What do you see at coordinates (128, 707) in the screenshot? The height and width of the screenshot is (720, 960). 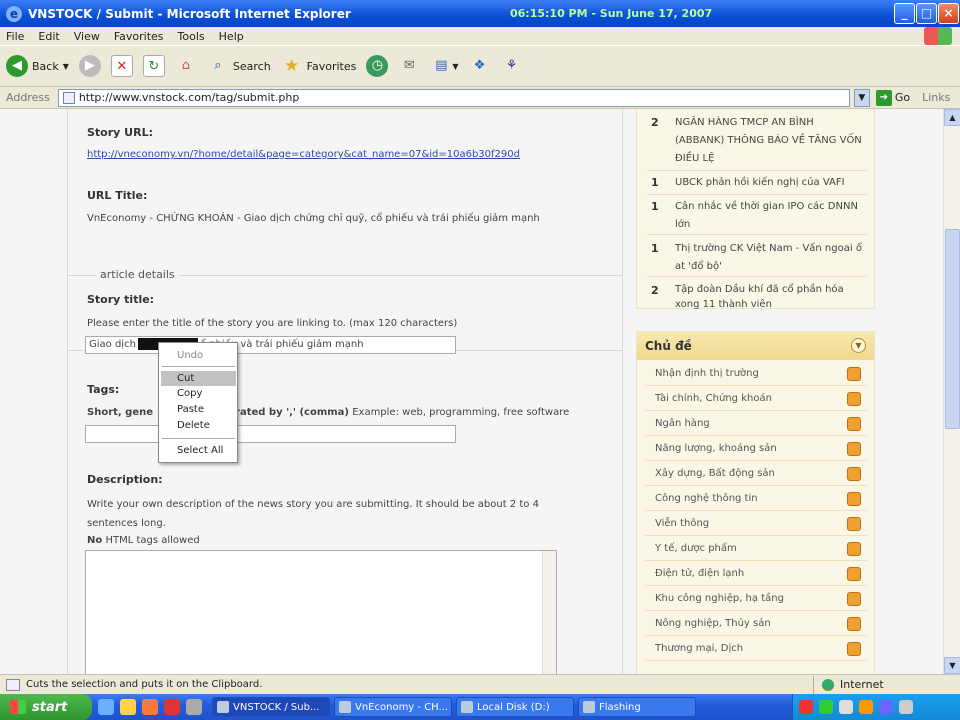 I see `quicklaunch-folder-icon` at bounding box center [128, 707].